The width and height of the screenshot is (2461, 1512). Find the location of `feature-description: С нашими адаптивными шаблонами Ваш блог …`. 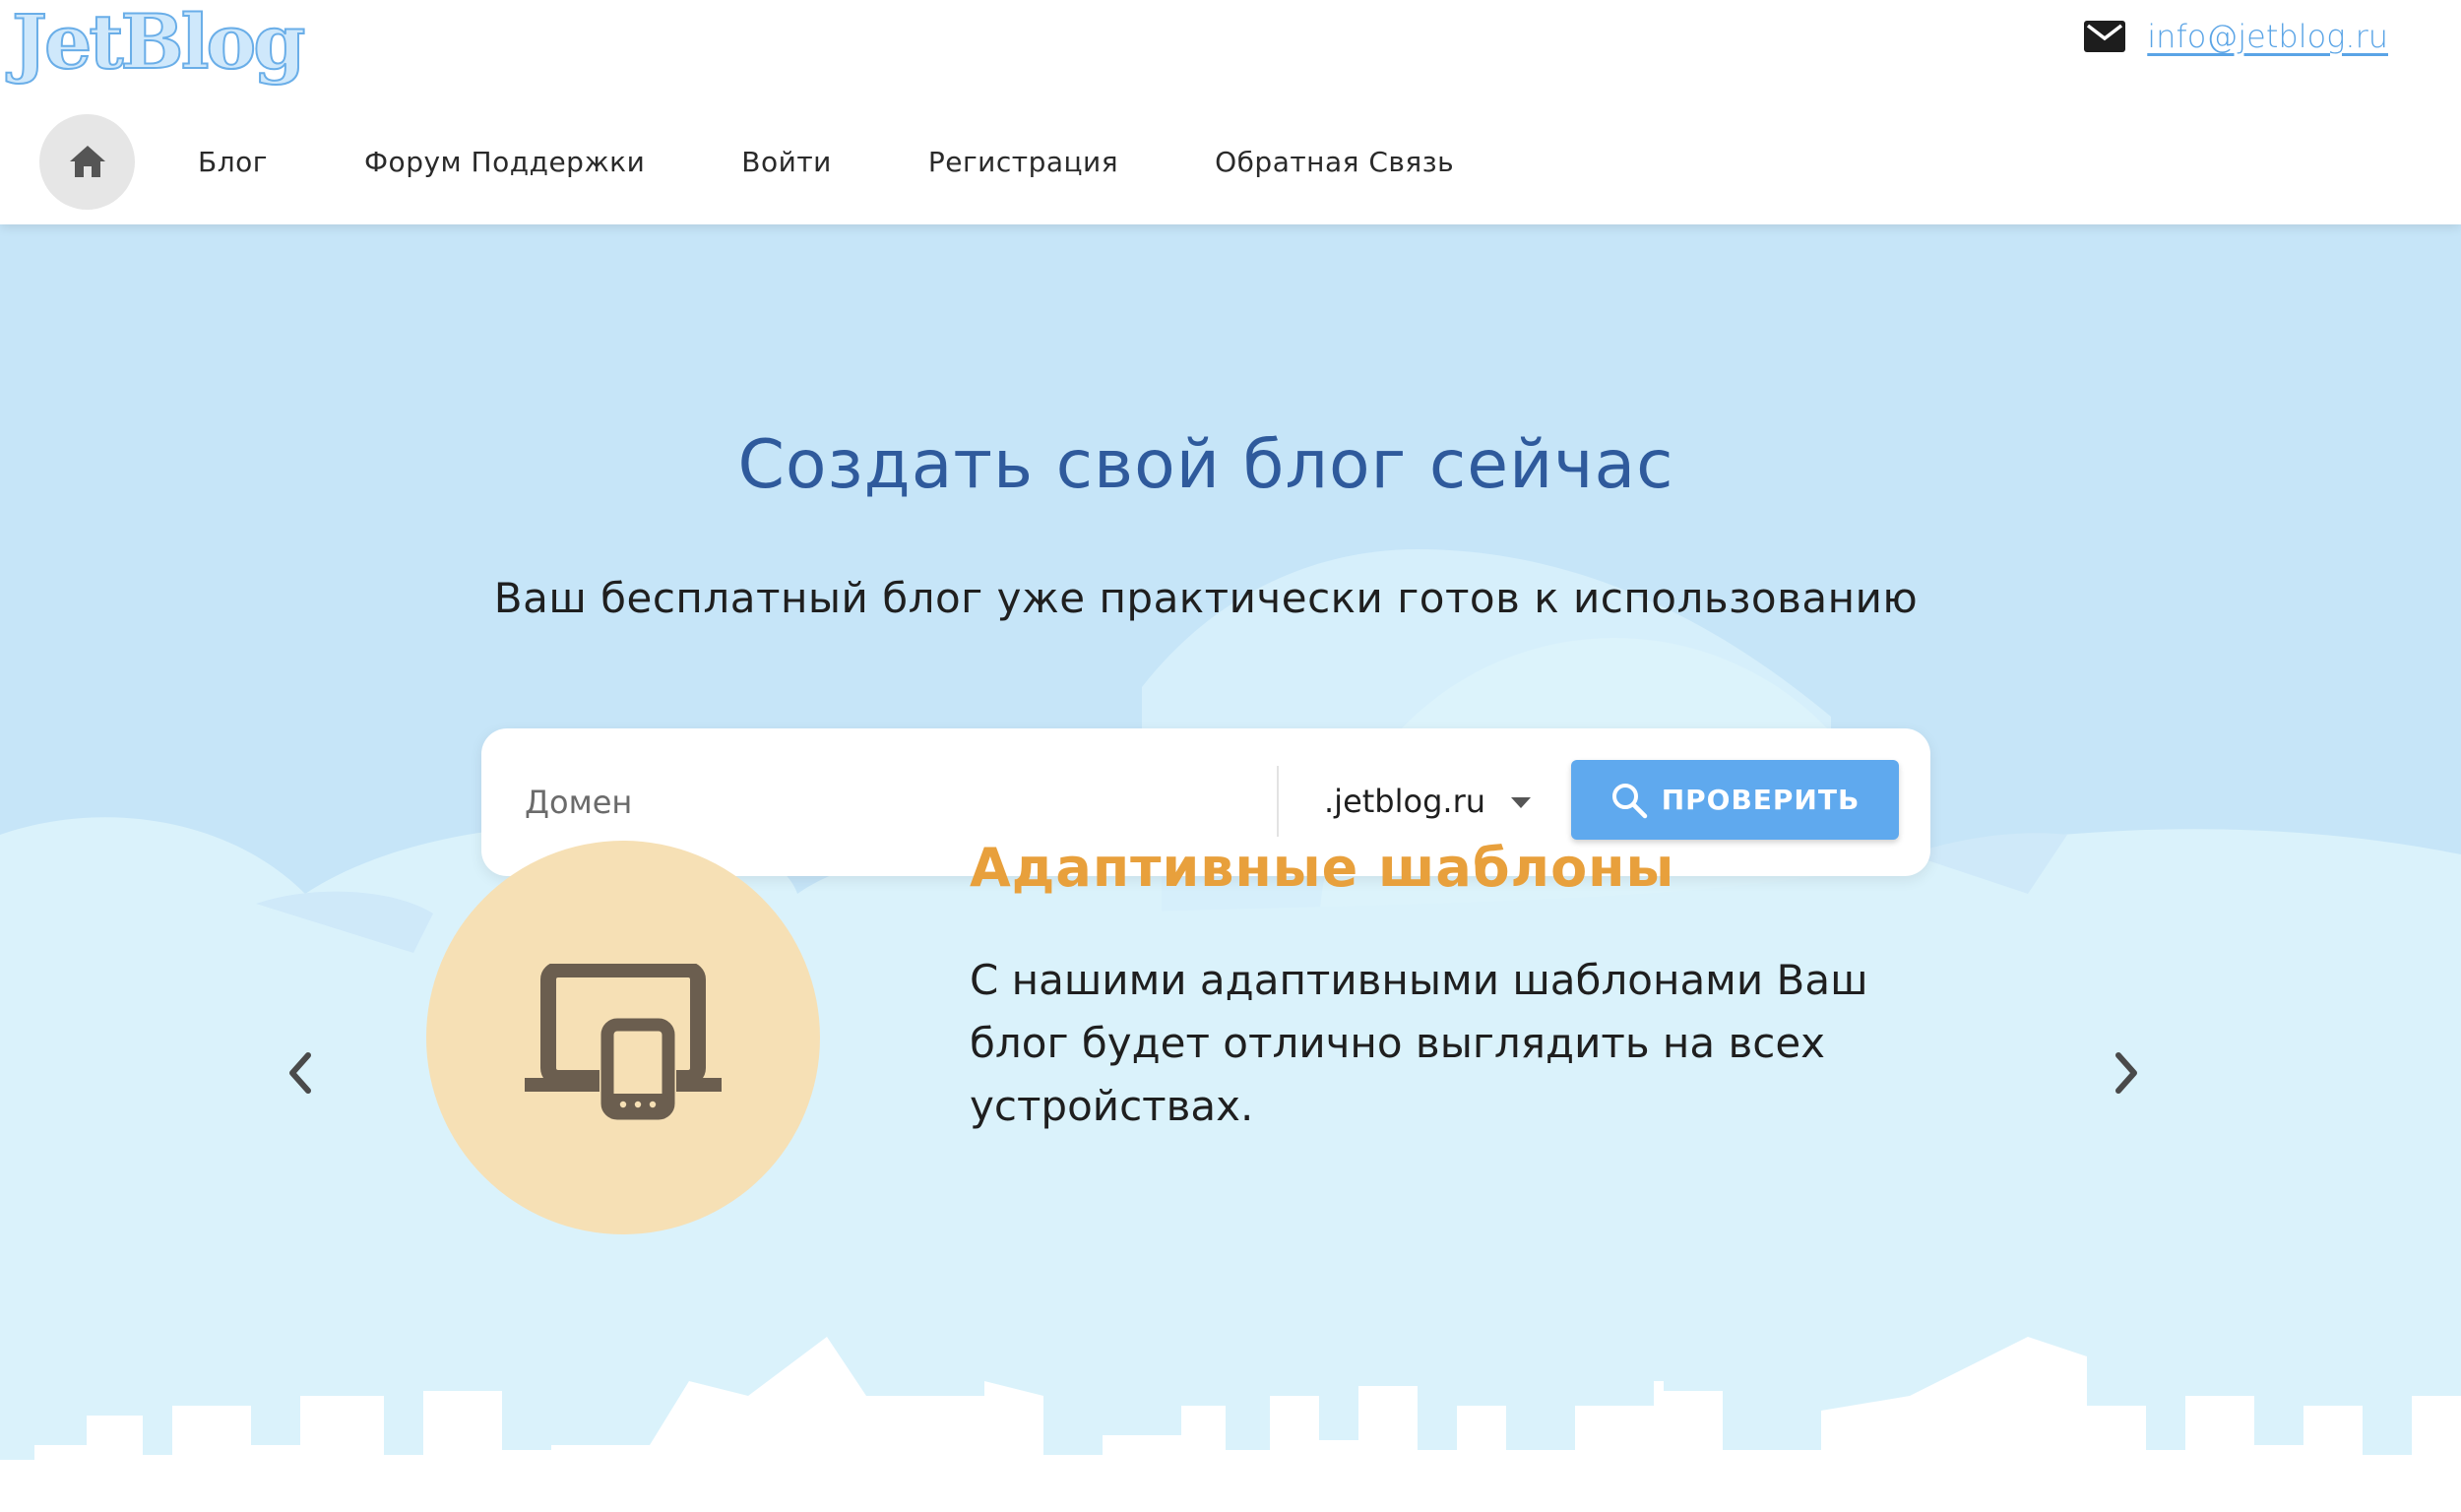

feature-description: С нашими адаптивными шаблонами Ваш блог … is located at coordinates (1419, 1043).